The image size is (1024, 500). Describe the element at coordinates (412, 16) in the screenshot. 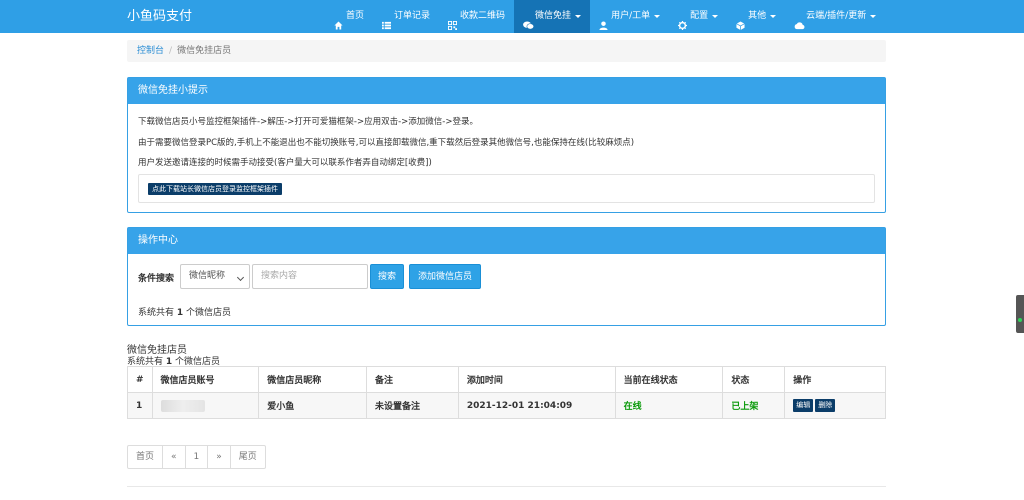

I see `nav-orders-label: 订单记录` at that location.